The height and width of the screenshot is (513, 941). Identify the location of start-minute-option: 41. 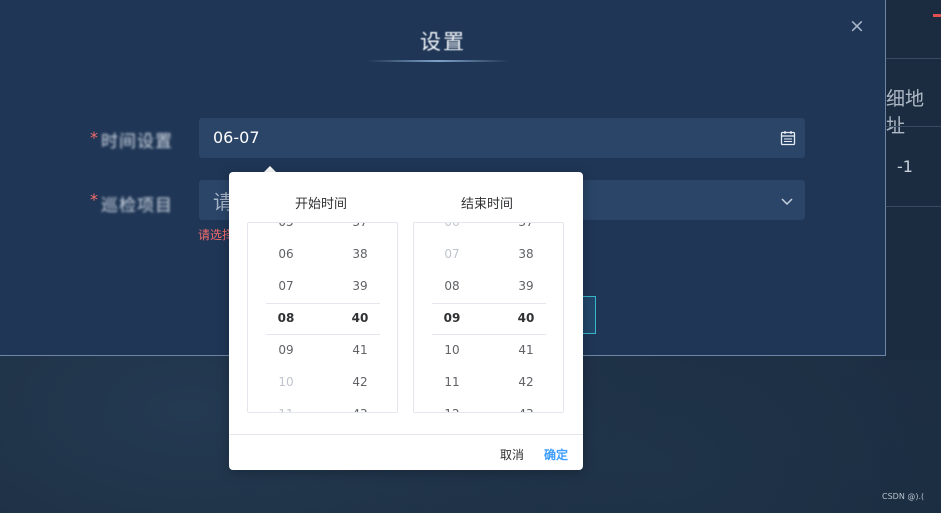
(360, 350).